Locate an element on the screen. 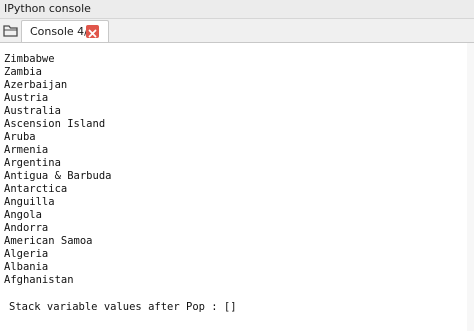 The height and width of the screenshot is (331, 474). output-line: Ascension Island is located at coordinates (55, 124).